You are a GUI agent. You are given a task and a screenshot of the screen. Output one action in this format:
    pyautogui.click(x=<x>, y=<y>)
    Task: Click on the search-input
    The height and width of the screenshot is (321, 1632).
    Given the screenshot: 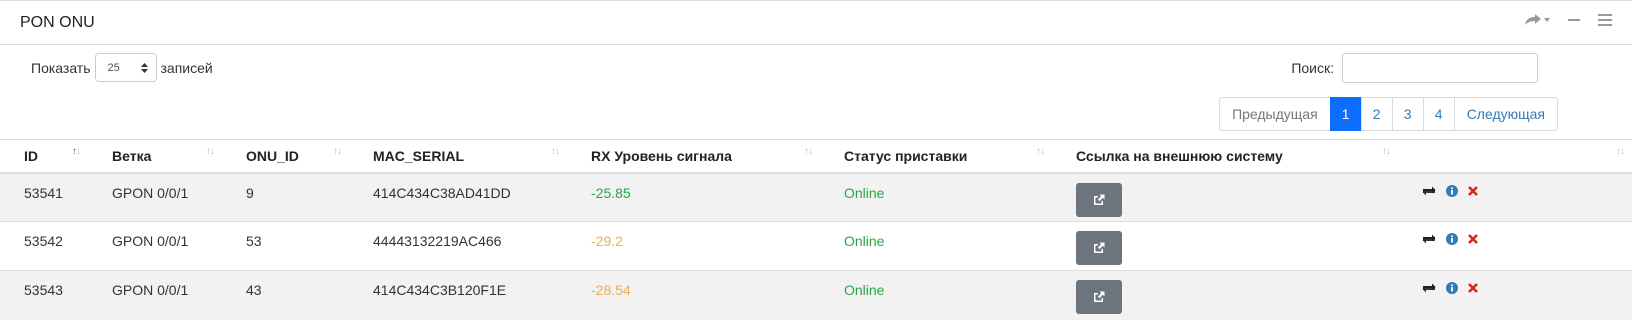 What is the action you would take?
    pyautogui.click(x=1440, y=68)
    